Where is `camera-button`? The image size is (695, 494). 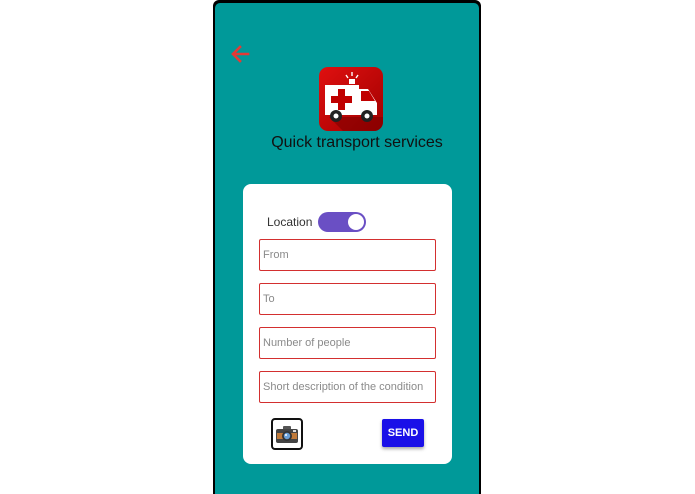
camera-button is located at coordinates (287, 434).